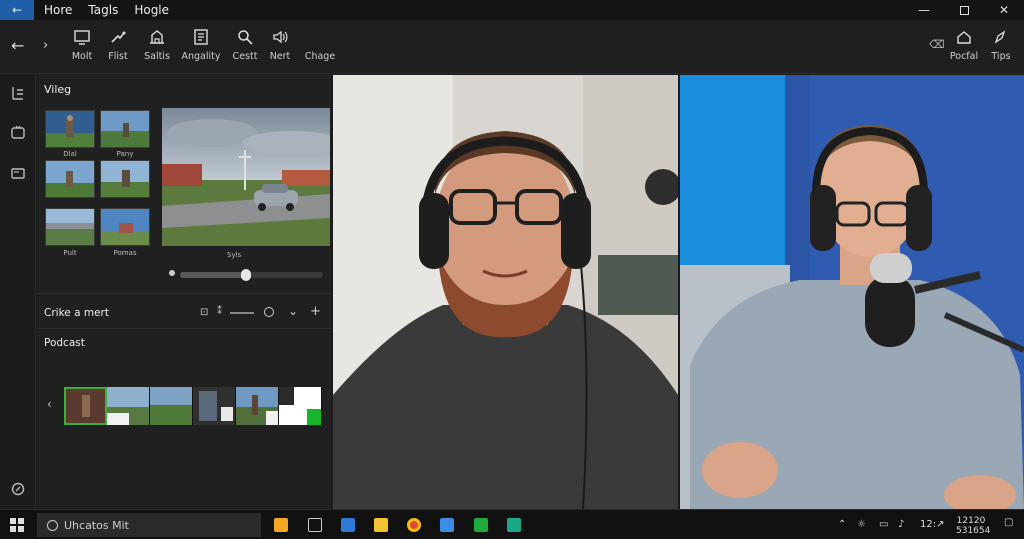 This screenshot has width=1024, height=539. Describe the element at coordinates (18, 489) in the screenshot. I see `settings-icon` at that location.